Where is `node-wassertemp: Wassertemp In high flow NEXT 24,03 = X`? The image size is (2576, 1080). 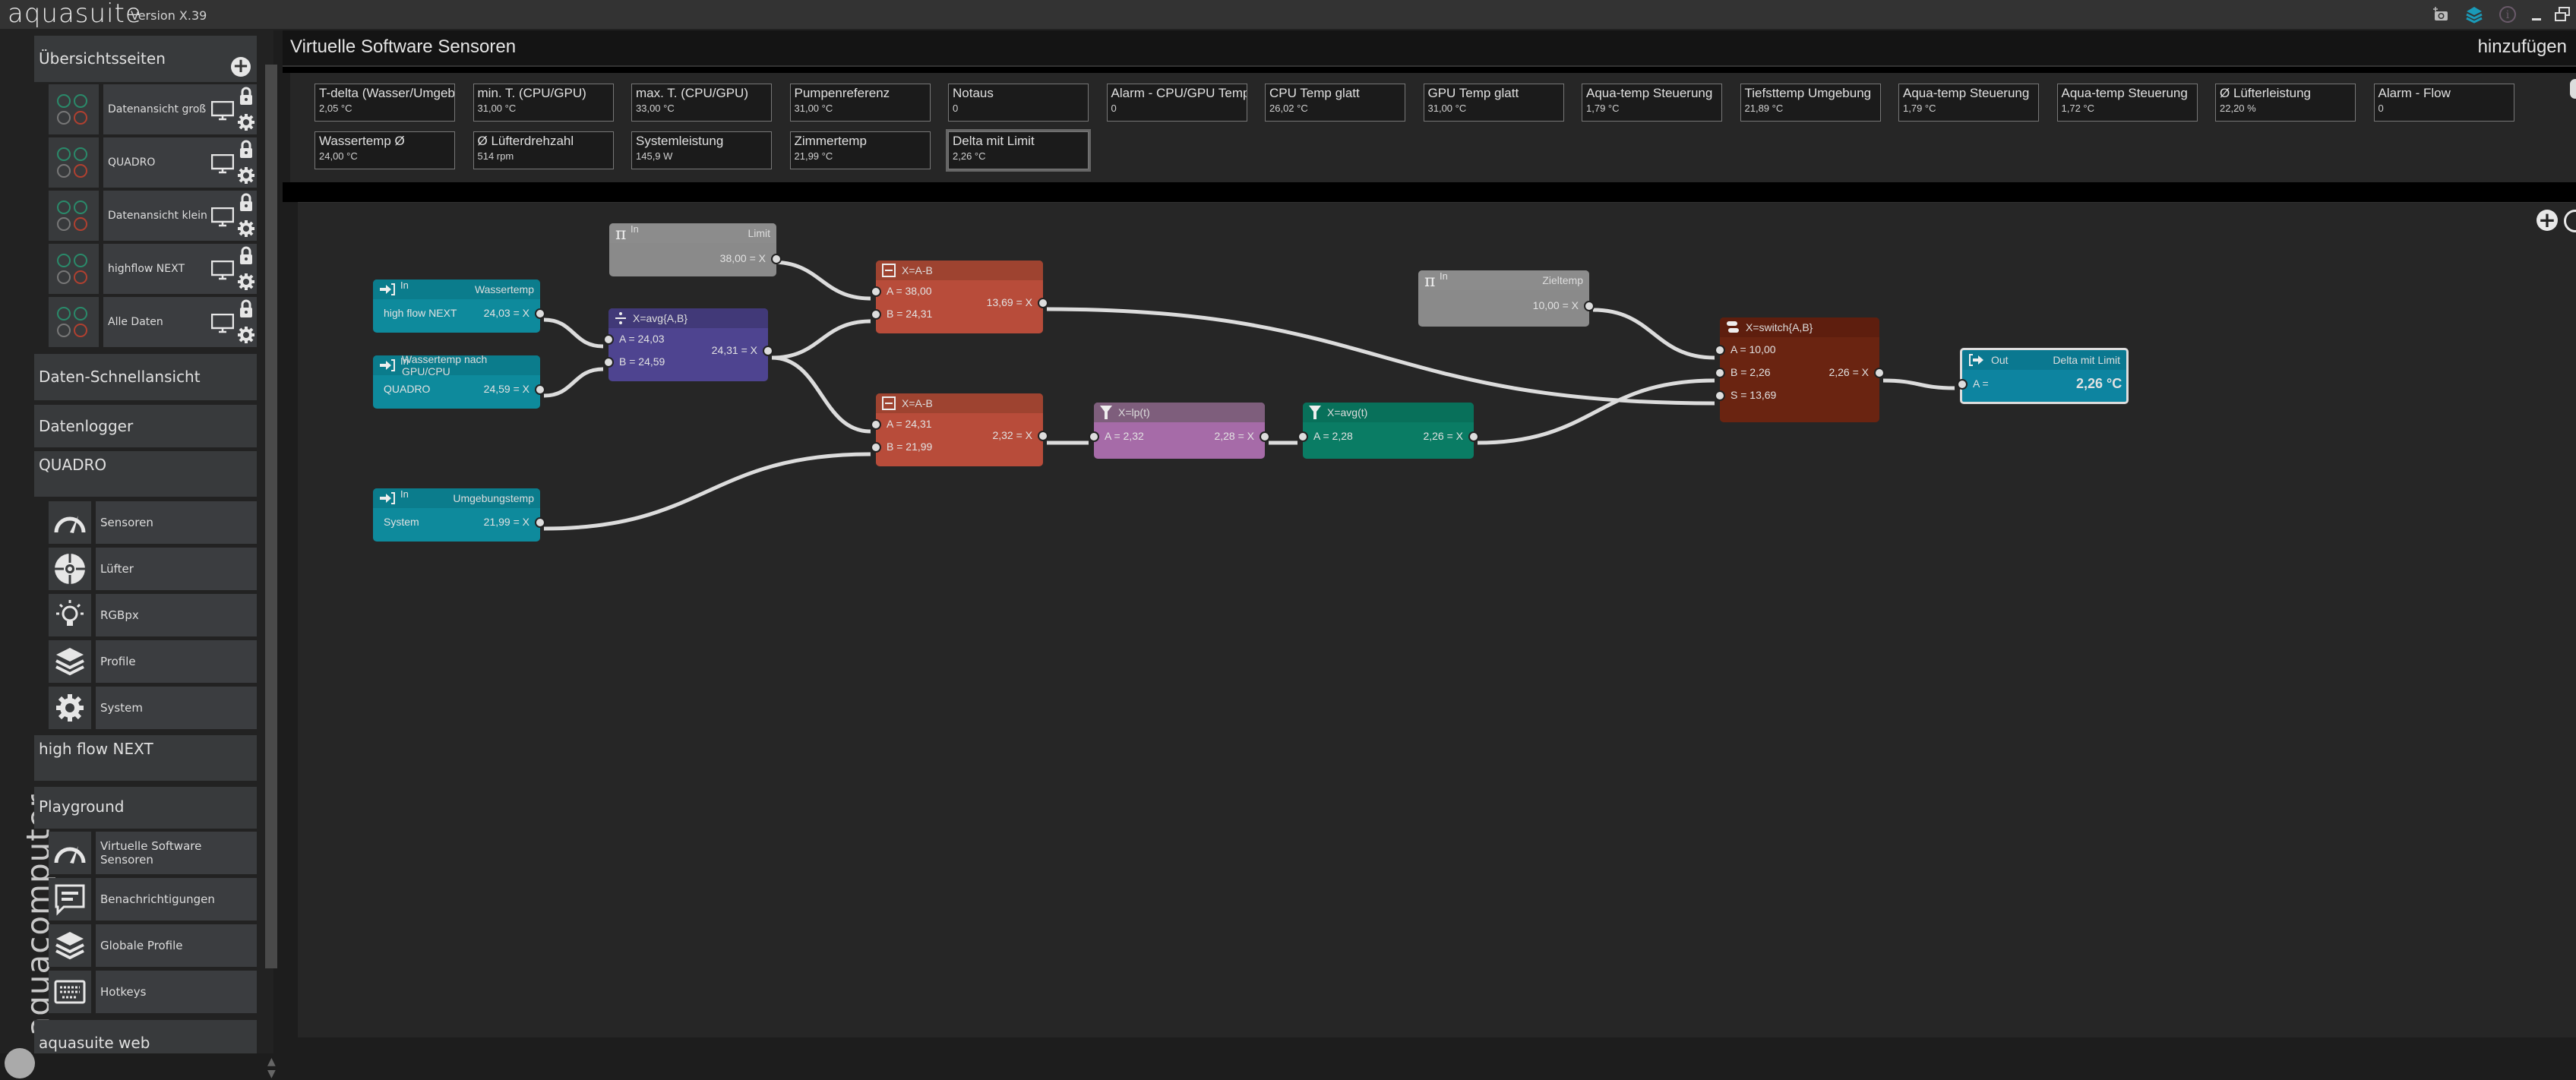
node-wassertemp: Wassertemp In high flow NEXT 24,03 = X is located at coordinates (459, 306).